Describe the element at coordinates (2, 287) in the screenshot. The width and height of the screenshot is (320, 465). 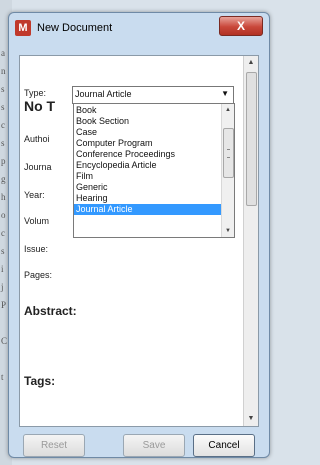
I see `background-text: j` at that location.